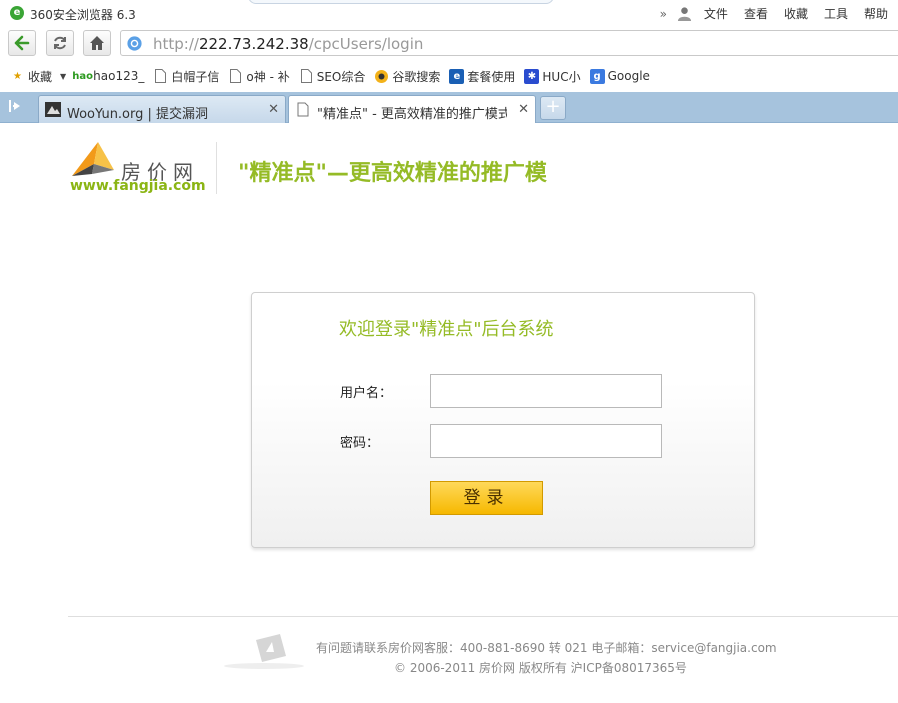 The height and width of the screenshot is (703, 898). Describe the element at coordinates (552, 76) in the screenshot. I see `bookmark-huc: ✱ HUC小` at that location.